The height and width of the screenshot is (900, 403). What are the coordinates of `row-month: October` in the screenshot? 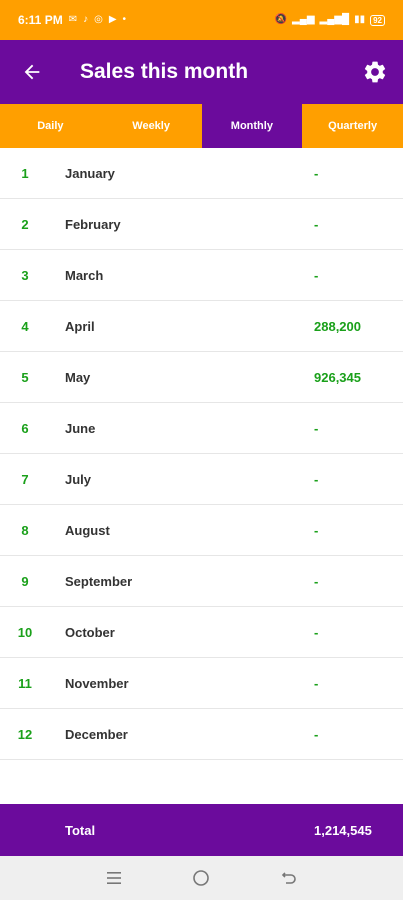 It's located at (90, 632).